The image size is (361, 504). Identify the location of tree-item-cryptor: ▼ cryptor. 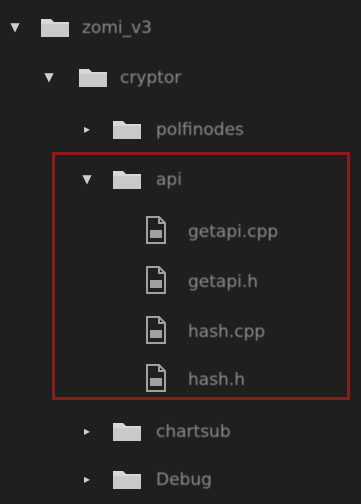
(180, 78).